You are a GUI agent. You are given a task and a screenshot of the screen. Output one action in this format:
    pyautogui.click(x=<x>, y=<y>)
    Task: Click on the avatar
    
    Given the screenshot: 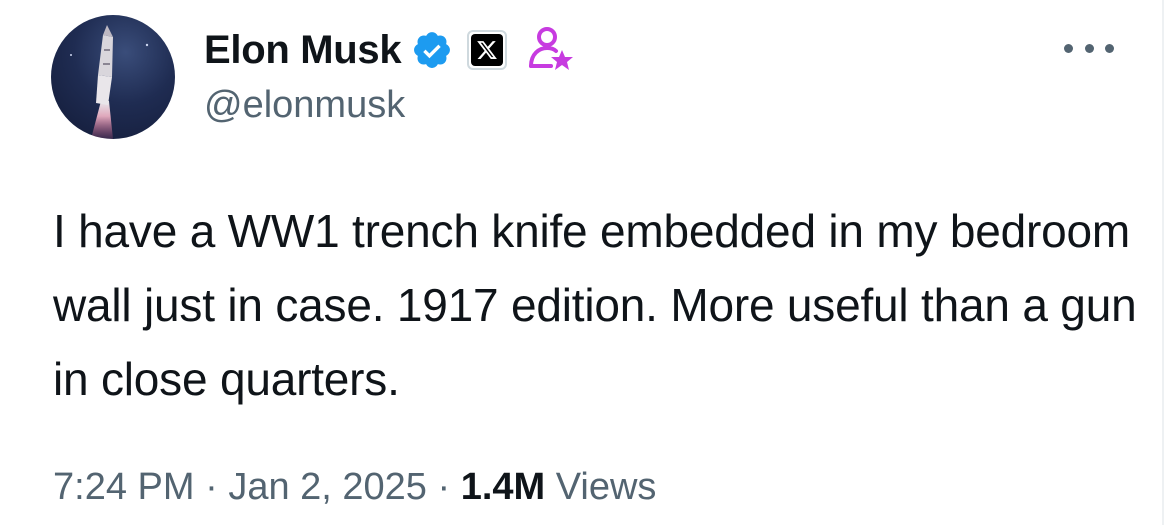 What is the action you would take?
    pyautogui.click(x=113, y=77)
    